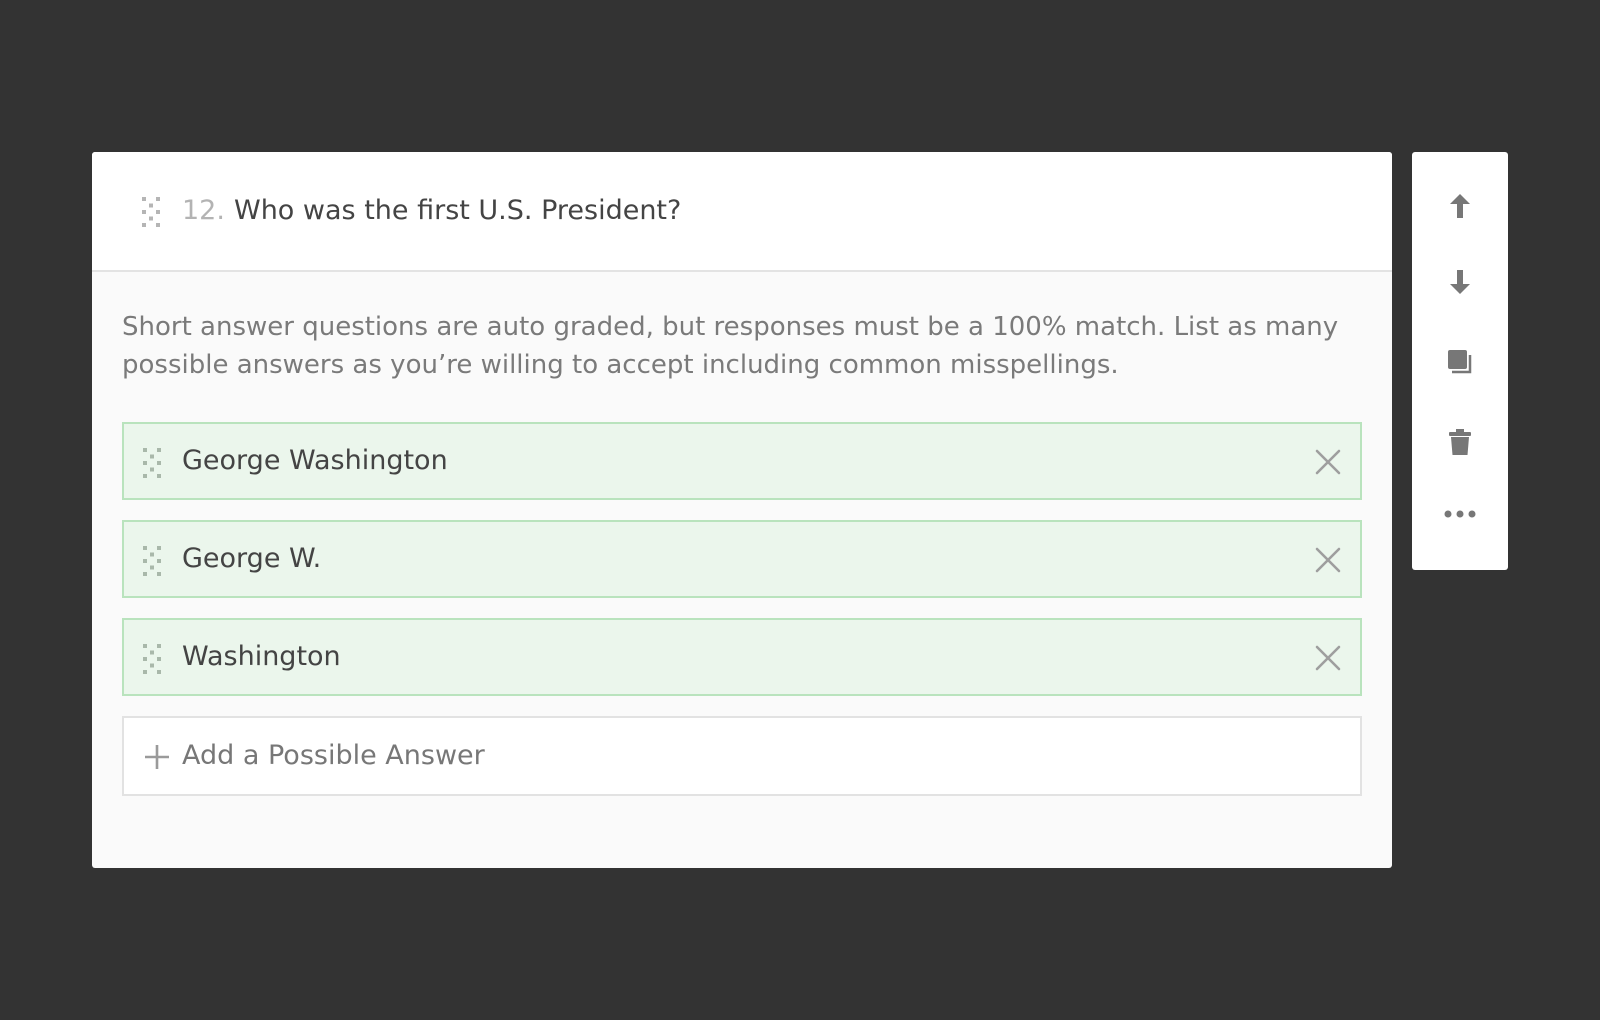 Image resolution: width=1600 pixels, height=1020 pixels. Describe the element at coordinates (157, 757) in the screenshot. I see `plus-icon` at that location.